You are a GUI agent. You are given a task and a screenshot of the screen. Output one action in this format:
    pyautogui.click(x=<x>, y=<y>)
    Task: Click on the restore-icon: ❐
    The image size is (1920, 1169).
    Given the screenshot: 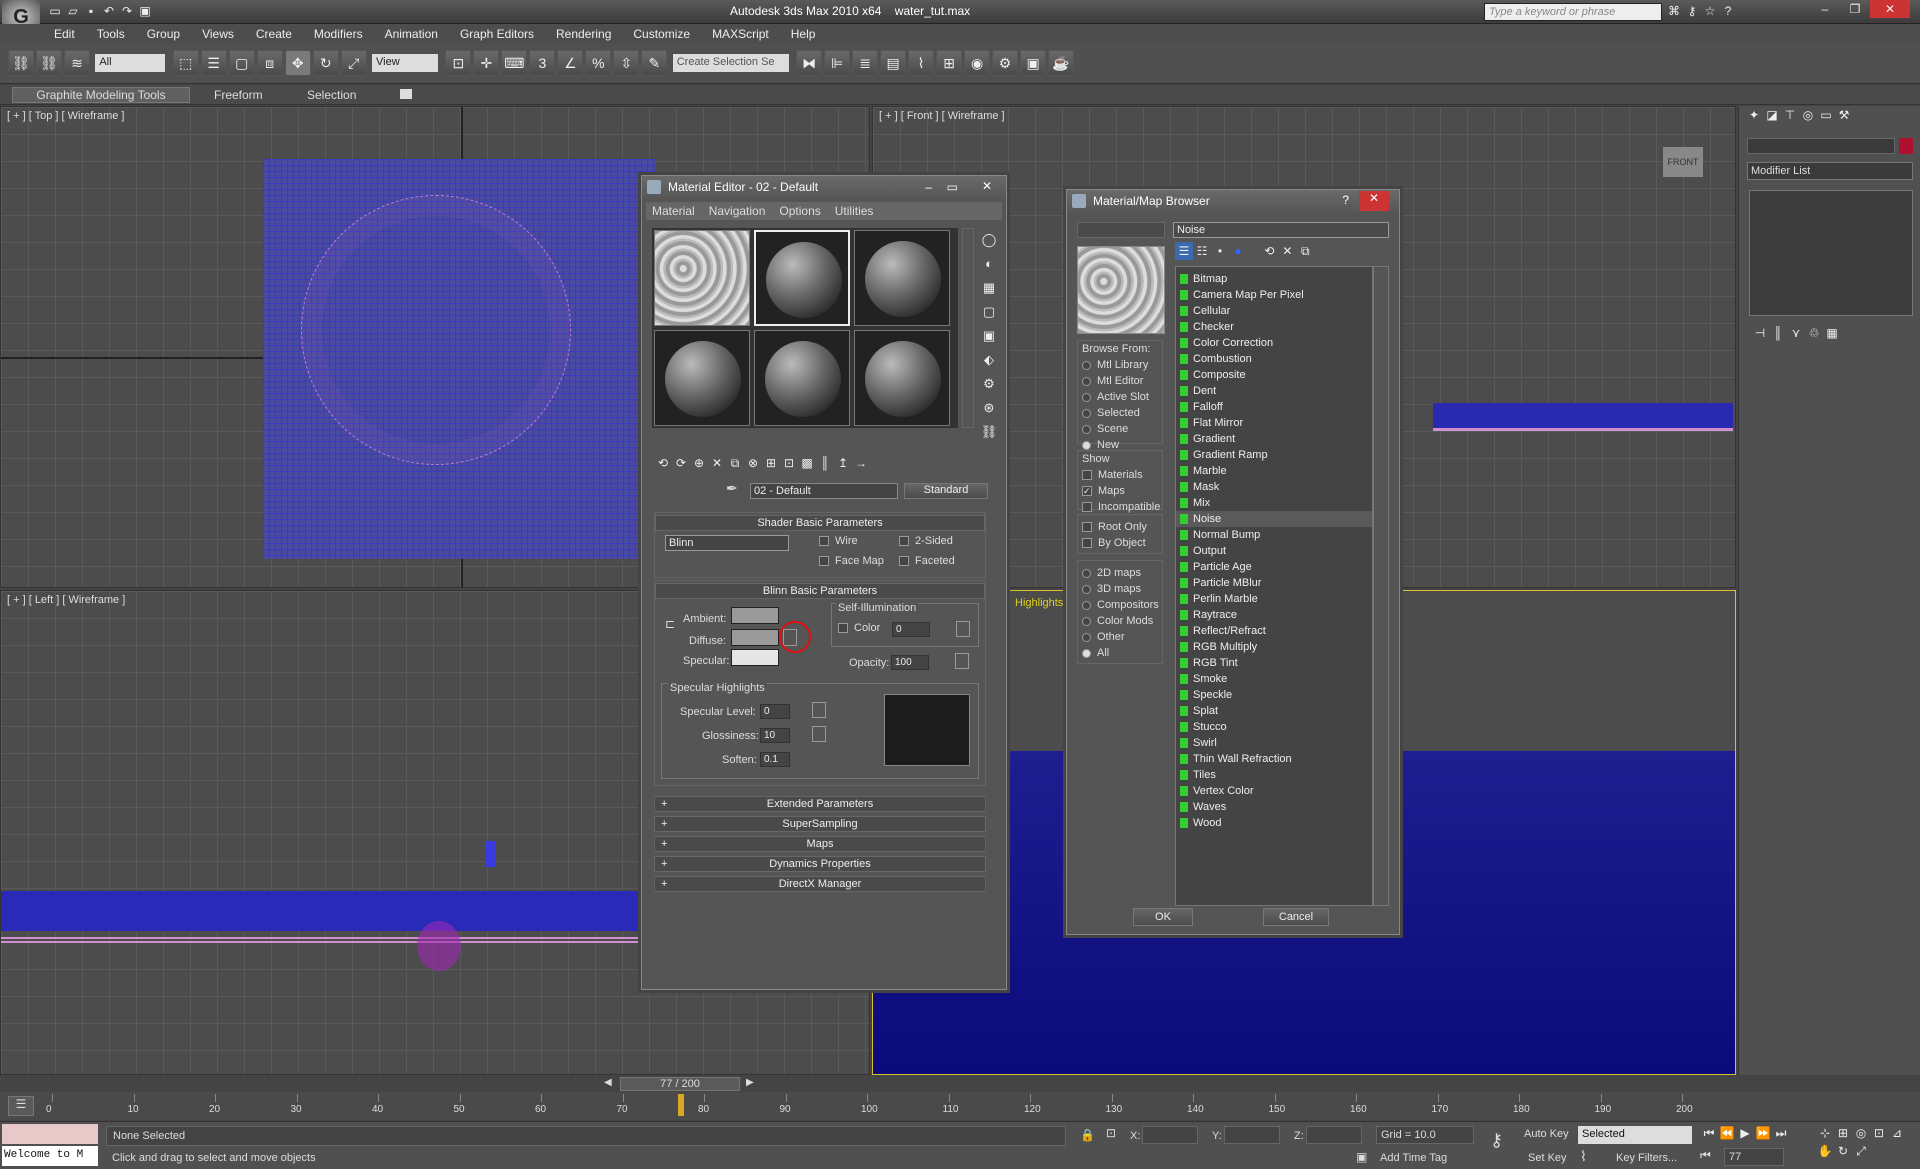 What is the action you would take?
    pyautogui.click(x=1855, y=9)
    